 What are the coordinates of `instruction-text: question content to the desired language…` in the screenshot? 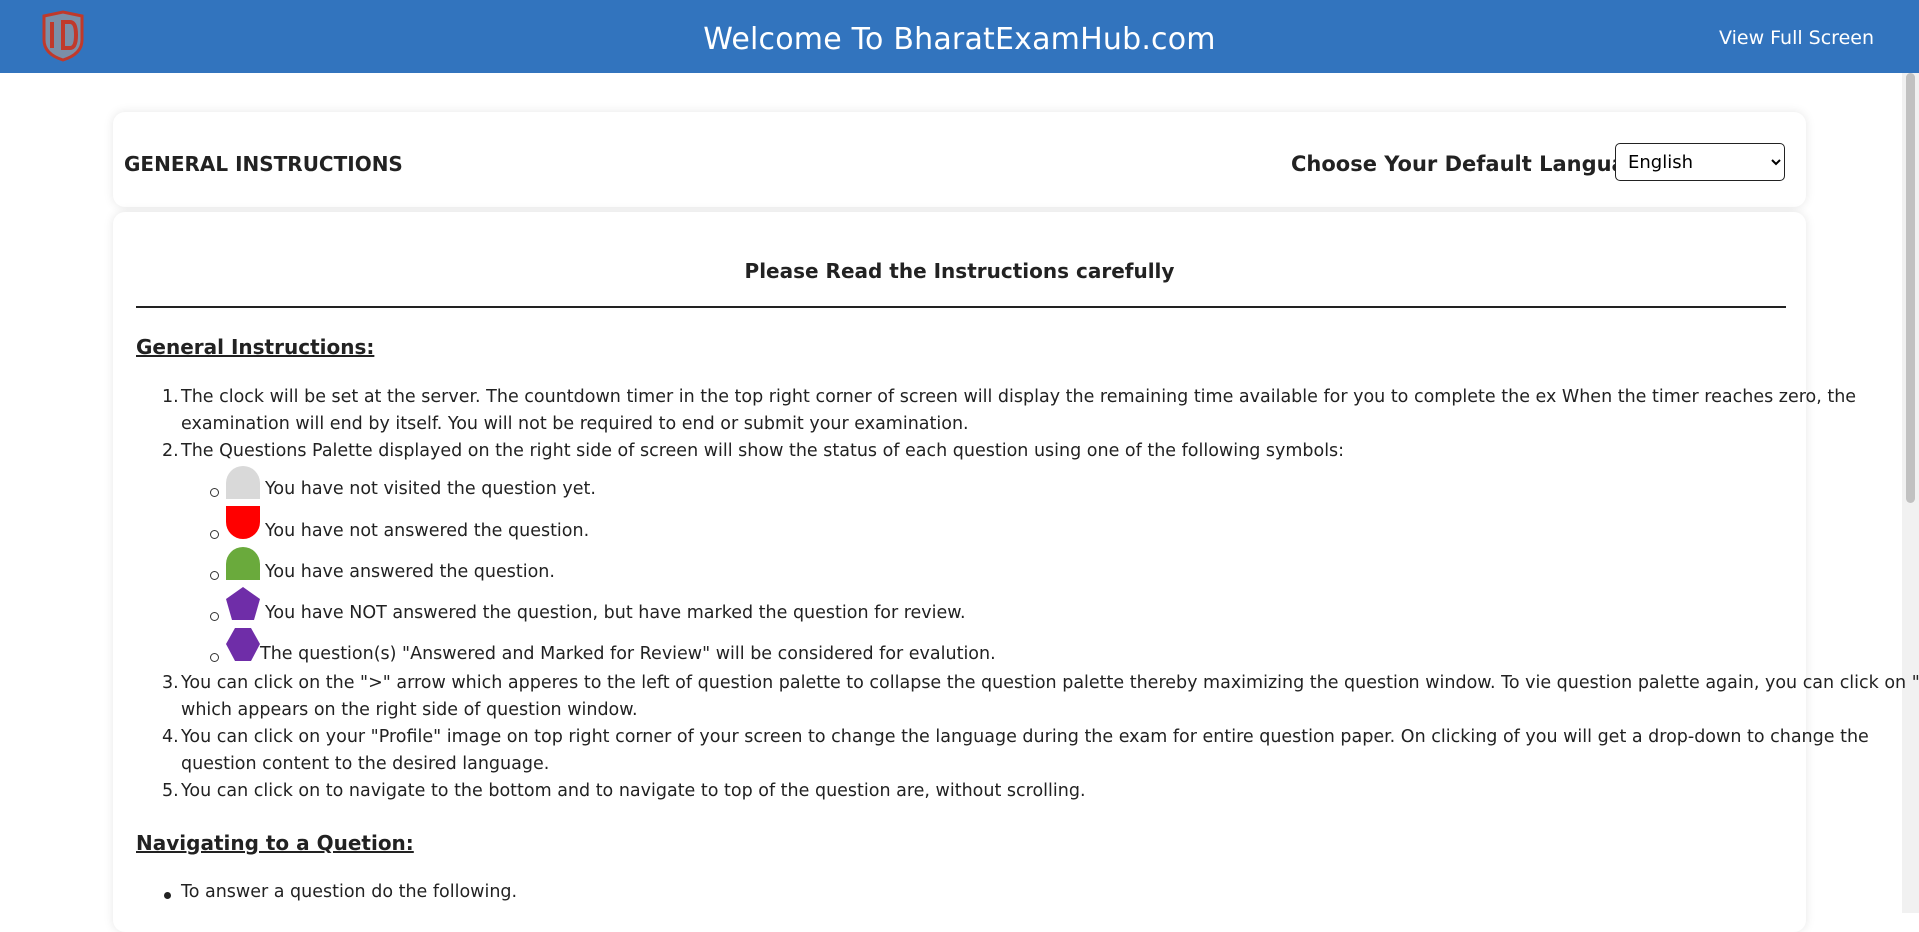 It's located at (365, 764).